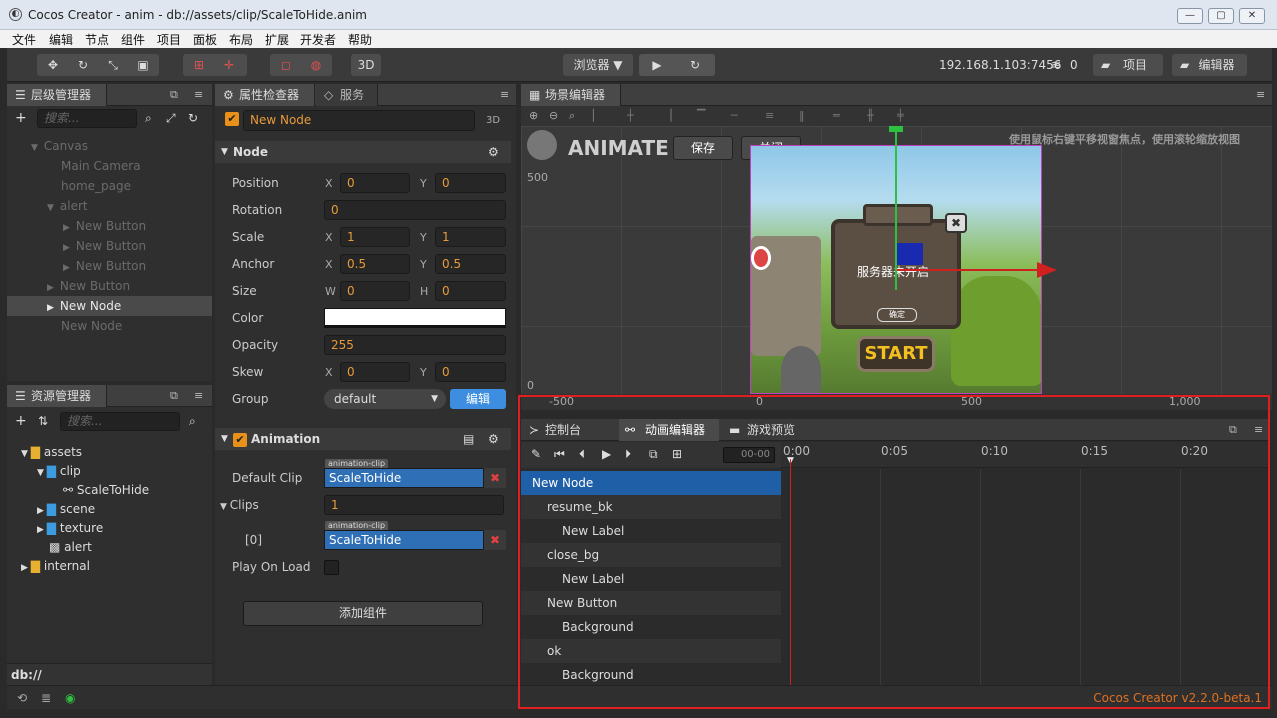 The image size is (1277, 718). I want to click on x-gizmo-axis, so click(967, 270).